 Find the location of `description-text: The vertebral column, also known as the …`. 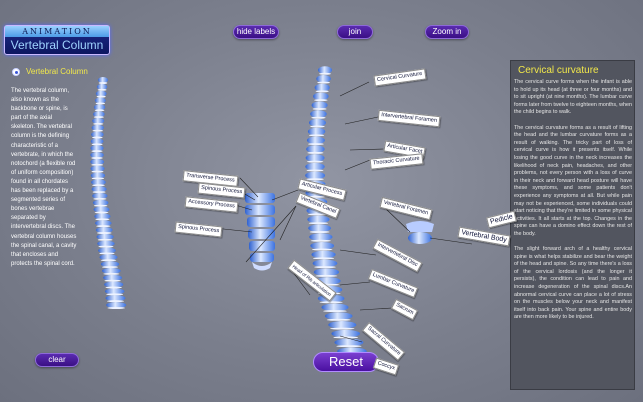

description-text: The vertebral column, also known as the … is located at coordinates (44, 177).